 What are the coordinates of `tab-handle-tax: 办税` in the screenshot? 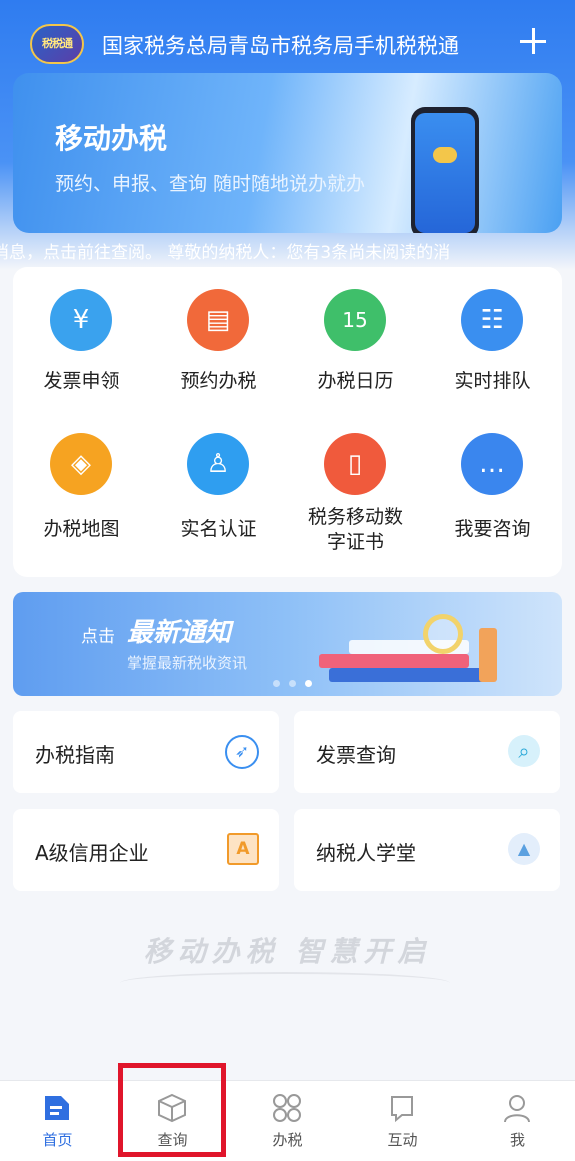 It's located at (287, 1121).